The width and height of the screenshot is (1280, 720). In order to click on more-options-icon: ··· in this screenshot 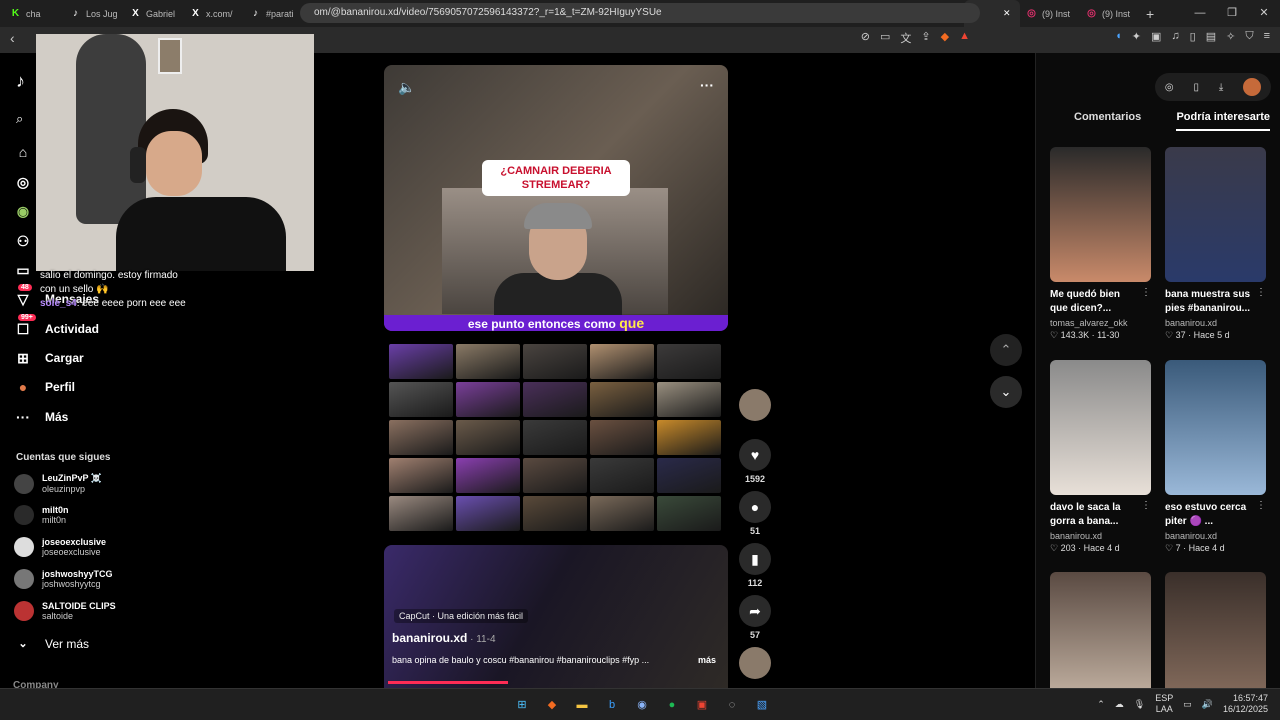, I will do `click(707, 85)`.